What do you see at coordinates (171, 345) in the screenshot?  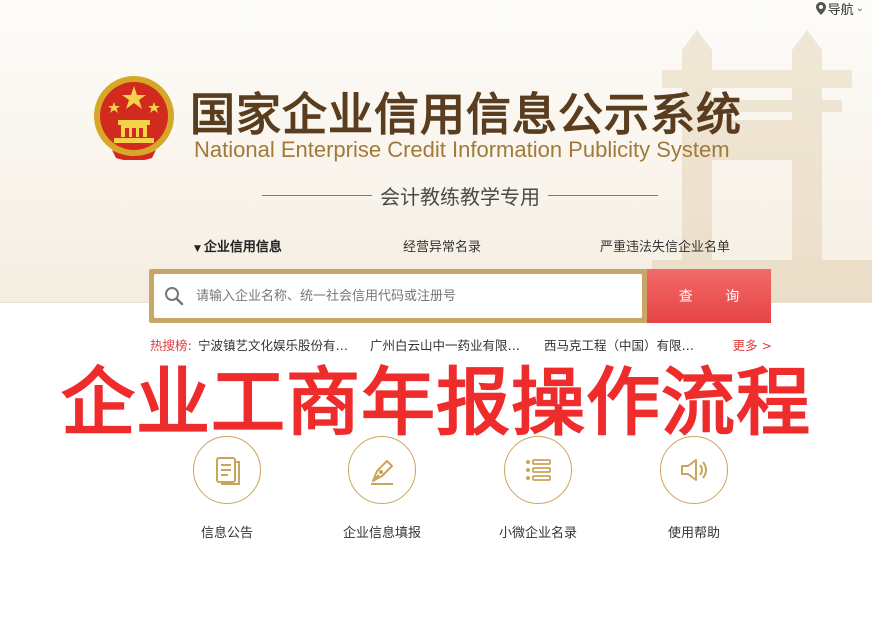 I see `hot-search-label: 热搜榜:` at bounding box center [171, 345].